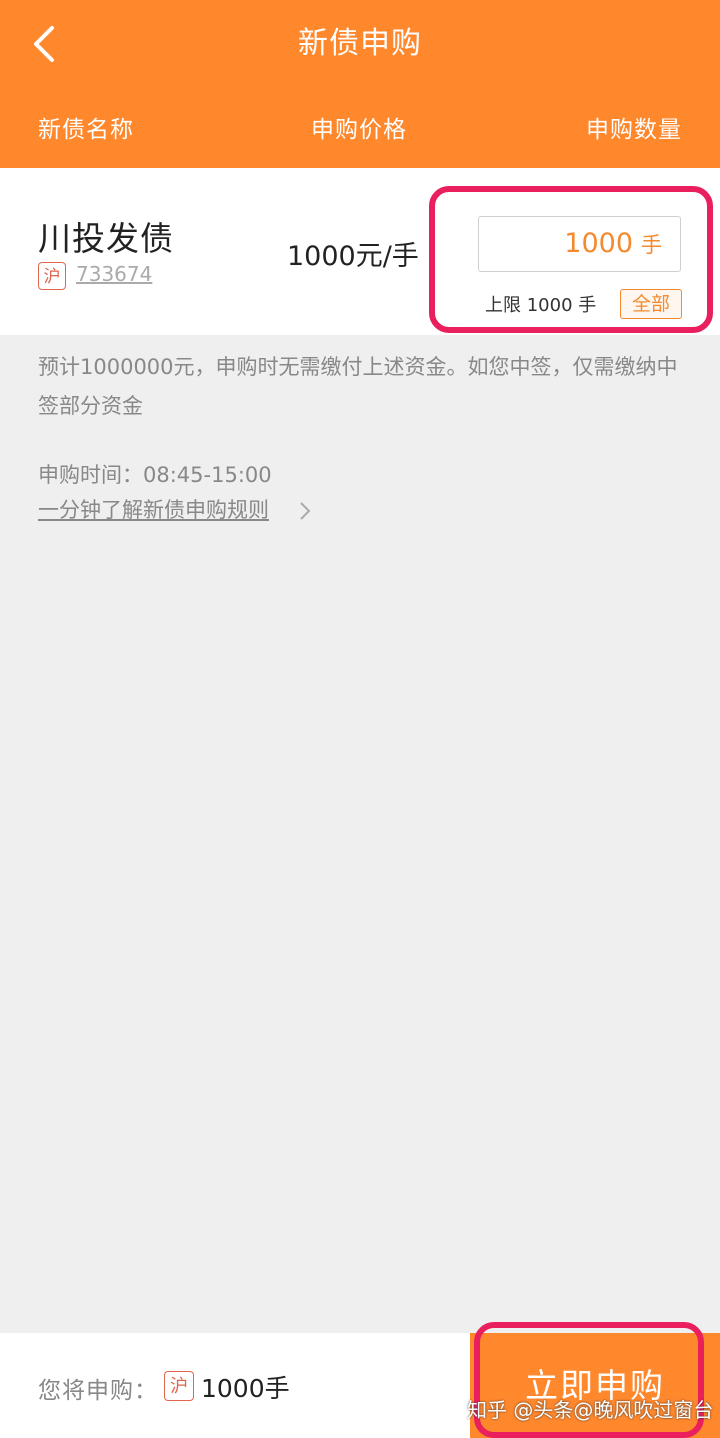 The width and height of the screenshot is (720, 1438). What do you see at coordinates (86, 130) in the screenshot?
I see `column-header-name: 新债名称` at bounding box center [86, 130].